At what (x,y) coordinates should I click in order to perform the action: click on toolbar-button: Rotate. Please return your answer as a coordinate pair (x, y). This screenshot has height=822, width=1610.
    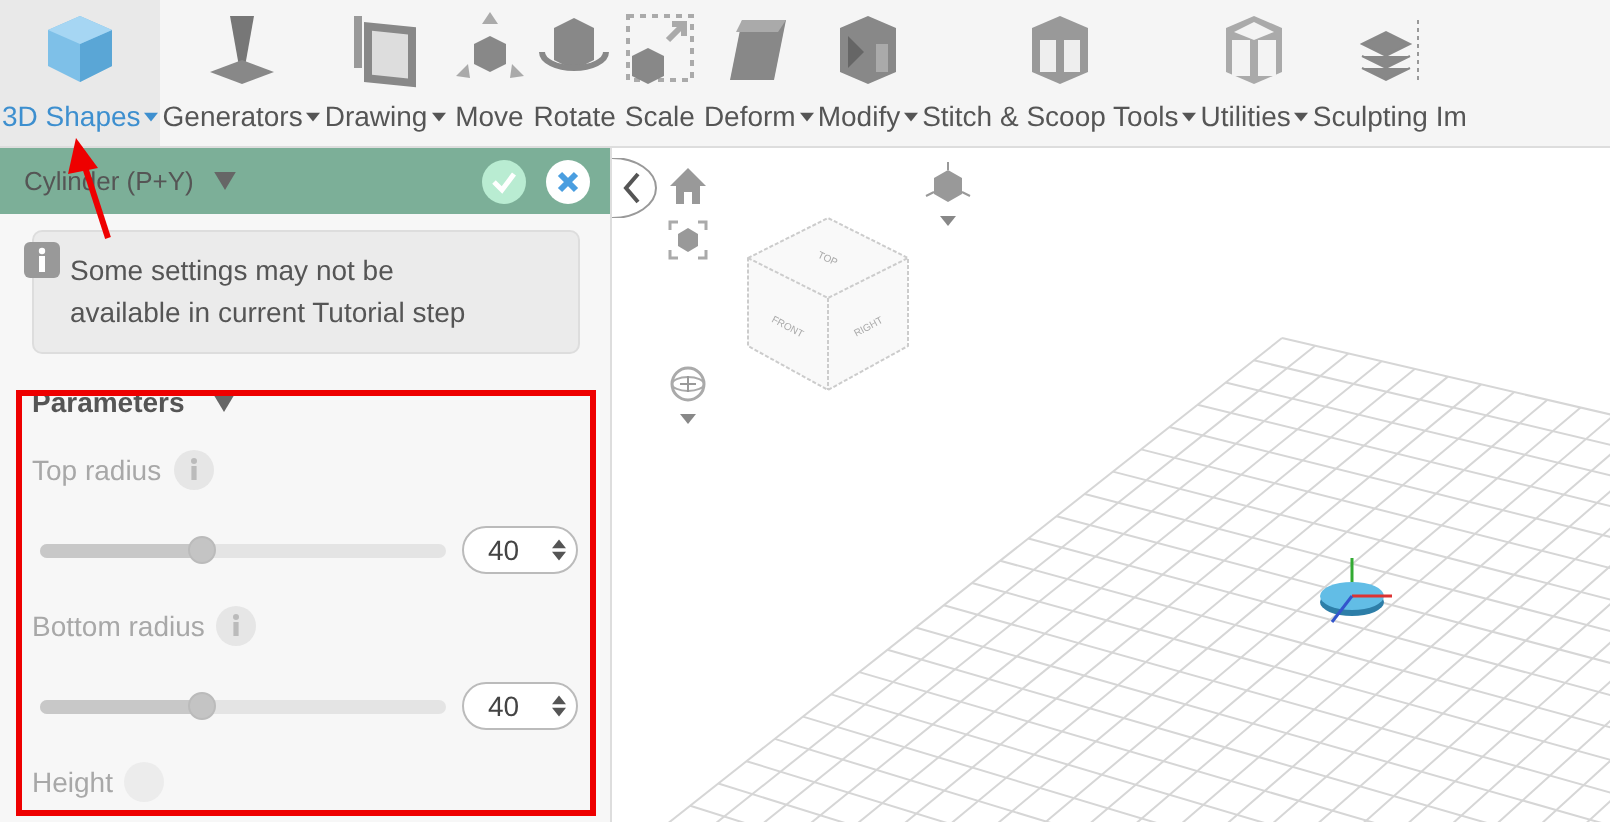
    Looking at the image, I should click on (574, 73).